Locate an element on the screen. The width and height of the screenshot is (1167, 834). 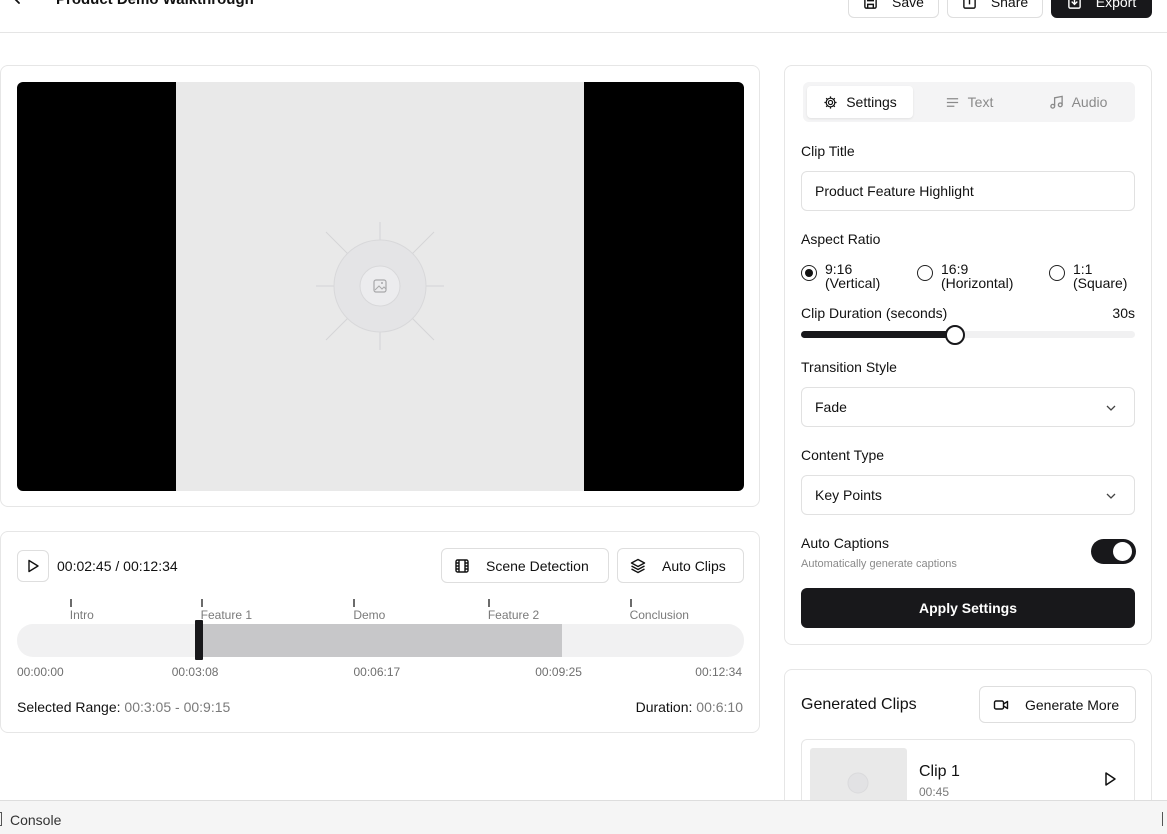
save-button: Save is located at coordinates (893, 9).